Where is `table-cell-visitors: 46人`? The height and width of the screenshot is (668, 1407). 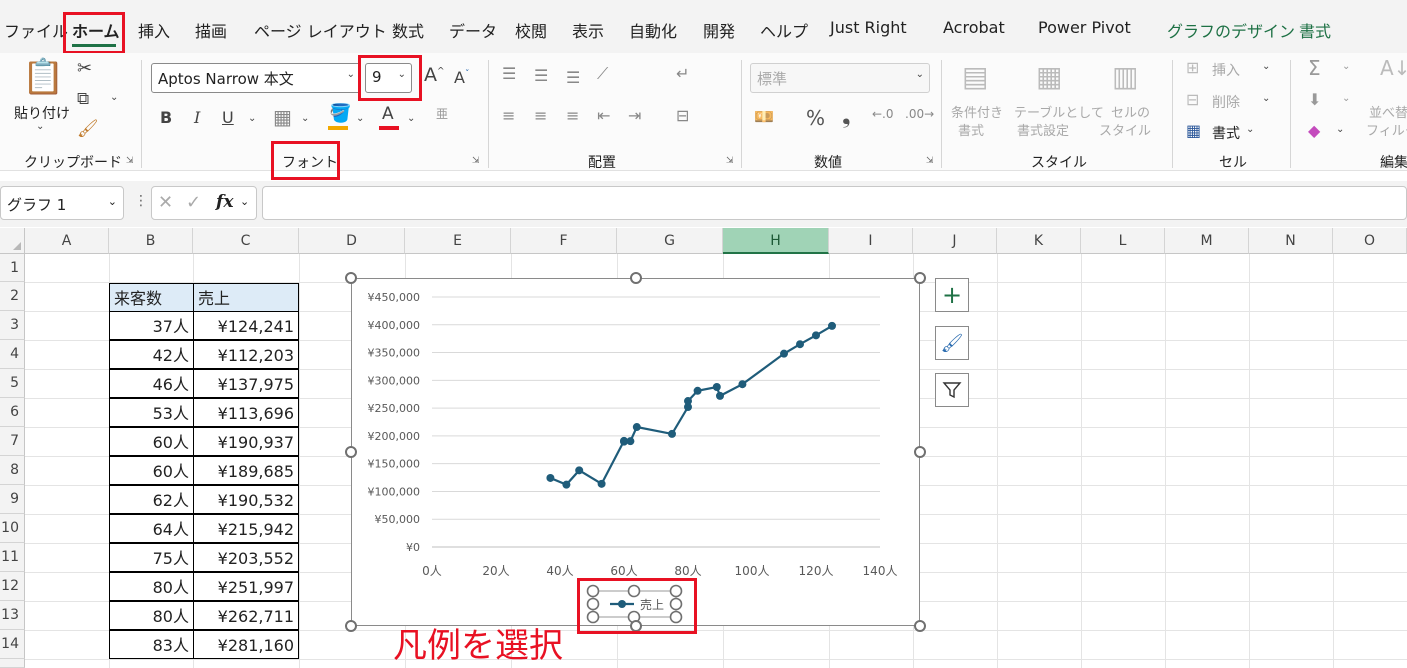
table-cell-visitors: 46人 is located at coordinates (151, 383).